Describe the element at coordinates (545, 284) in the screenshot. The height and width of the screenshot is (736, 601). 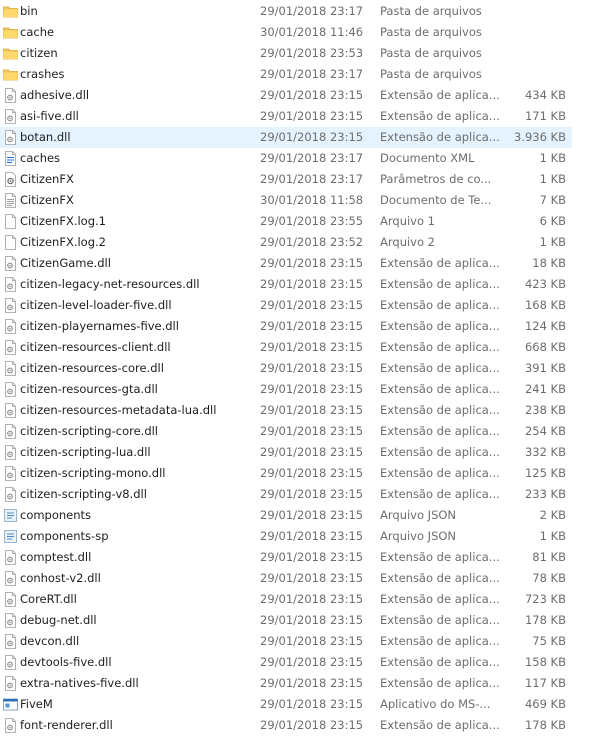
I see `file-size: 423 KB` at that location.